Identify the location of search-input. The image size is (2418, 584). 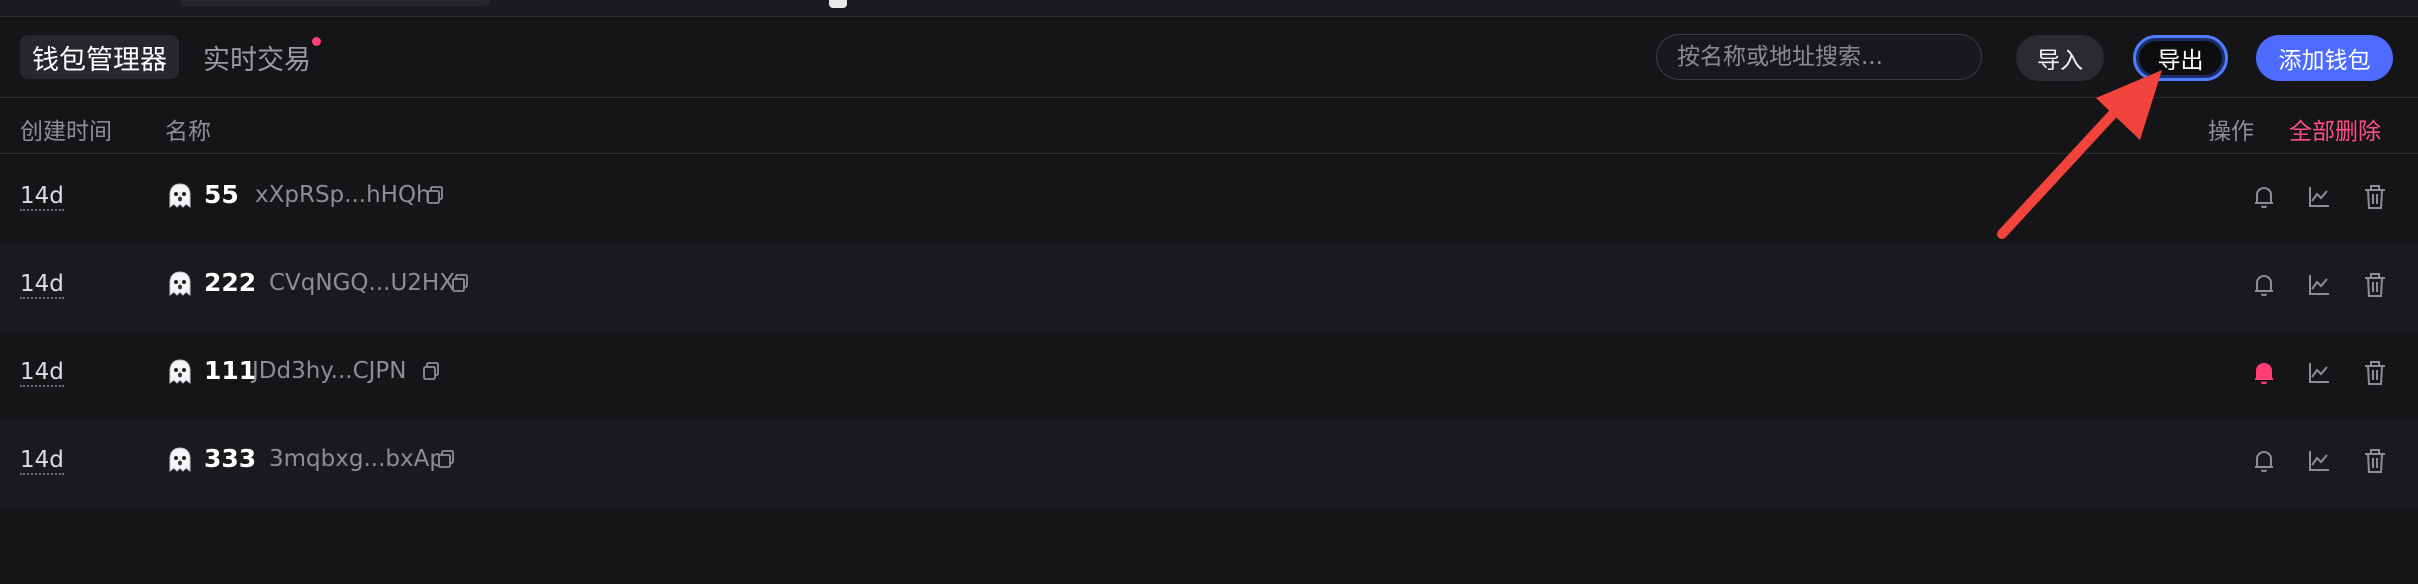
(1828, 57).